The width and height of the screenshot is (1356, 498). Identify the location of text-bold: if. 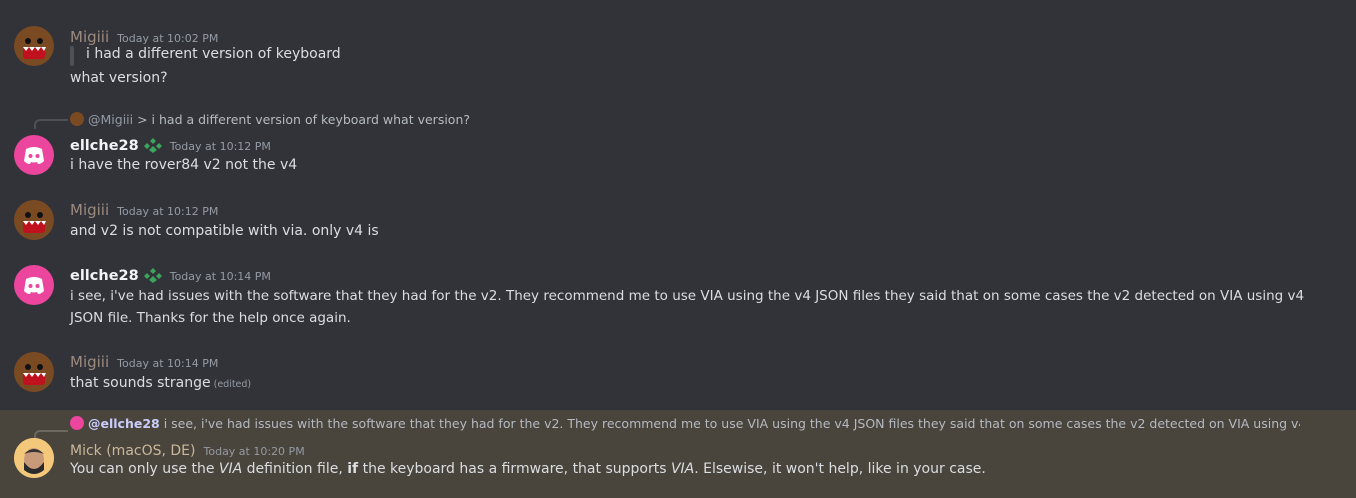
(353, 469).